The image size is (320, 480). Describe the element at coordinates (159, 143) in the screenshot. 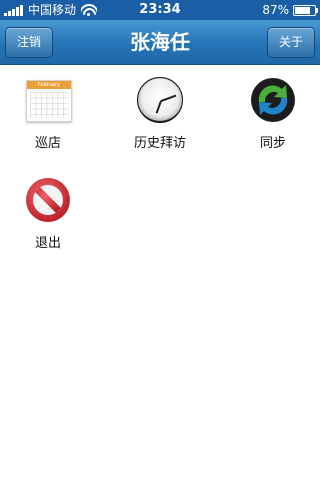

I see `menu-item-label: 历史拜访` at that location.